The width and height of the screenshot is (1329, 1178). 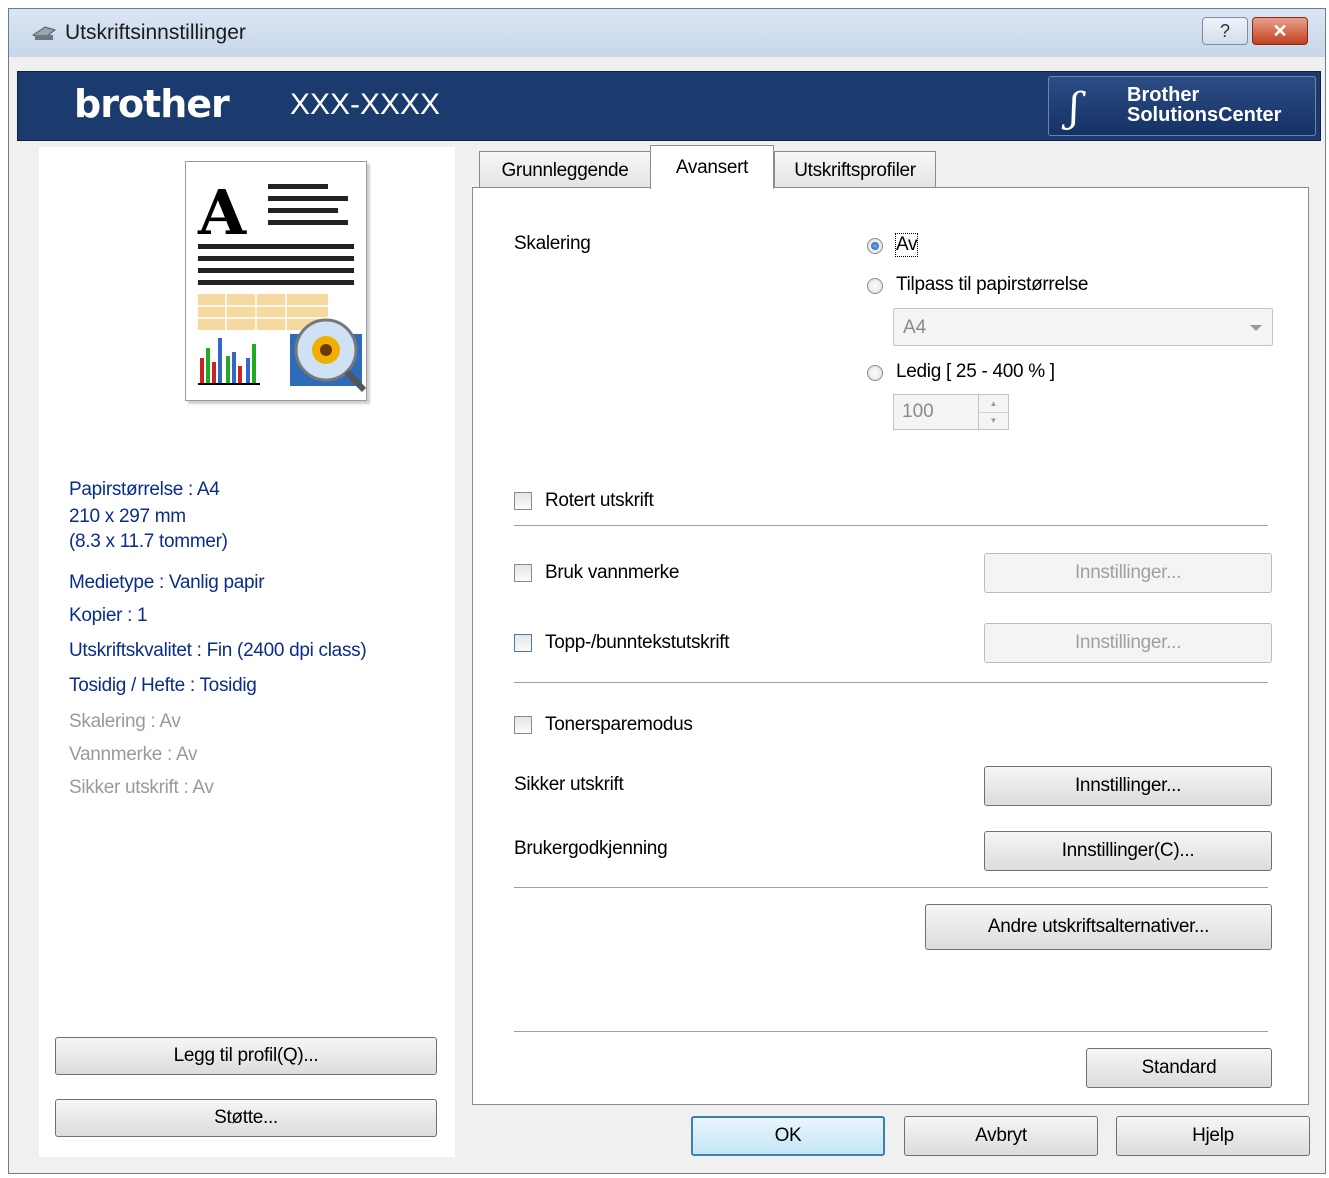 I want to click on free-scale-stepper: 100 ▲ ▼, so click(x=951, y=412).